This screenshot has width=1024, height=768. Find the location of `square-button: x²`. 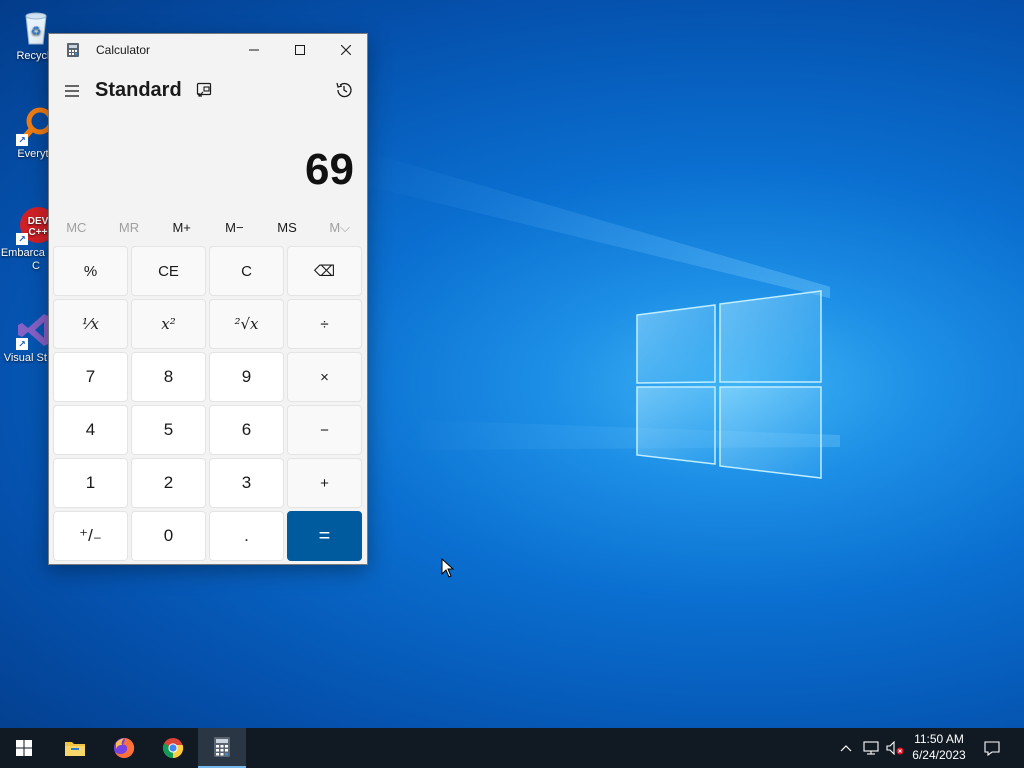

square-button: x² is located at coordinates (168, 324).